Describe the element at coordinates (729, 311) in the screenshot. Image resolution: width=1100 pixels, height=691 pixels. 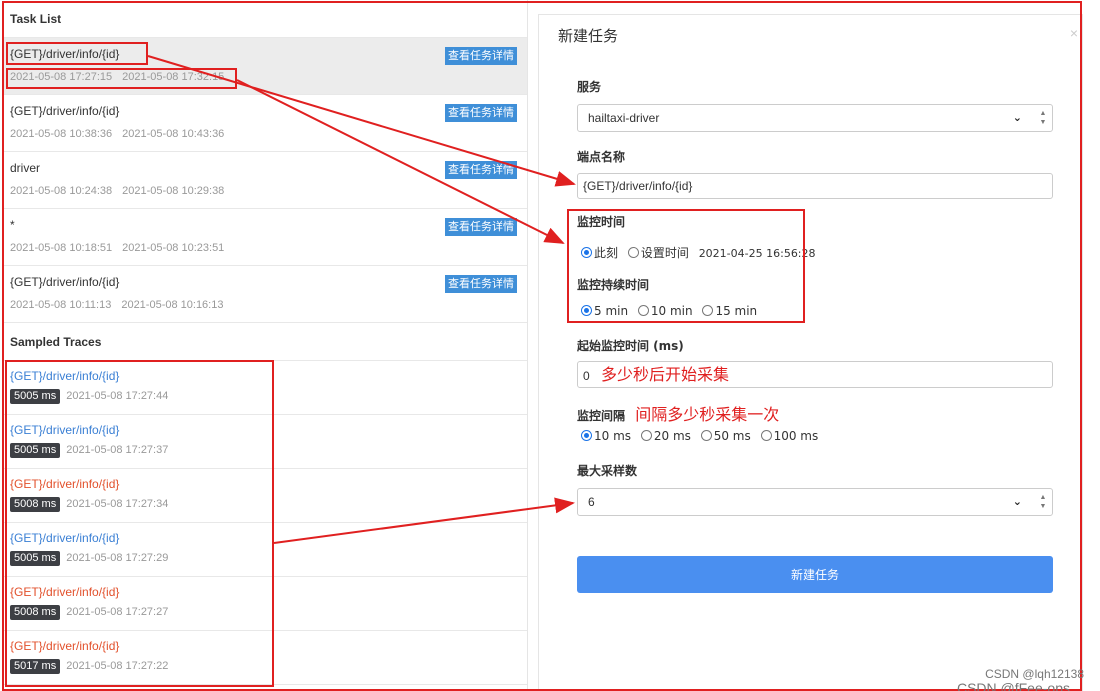
I see `radio-option-15min: 15 min` at that location.